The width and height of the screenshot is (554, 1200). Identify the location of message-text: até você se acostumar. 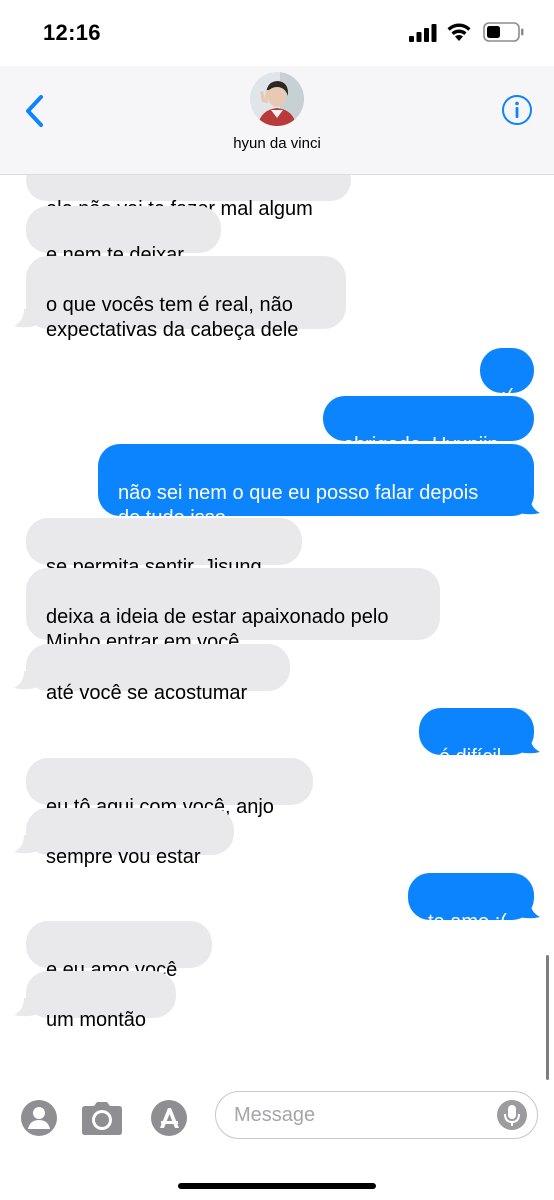
(147, 693).